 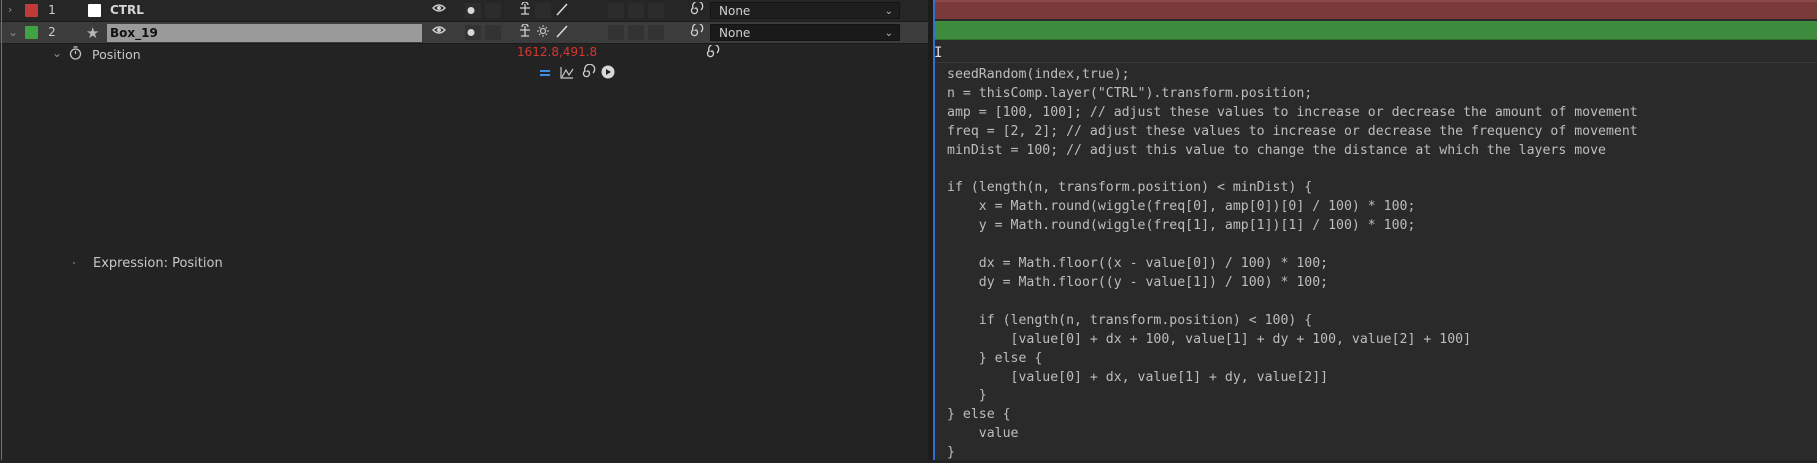 What do you see at coordinates (1376, 30) in the screenshot?
I see `timeline-bar-box19` at bounding box center [1376, 30].